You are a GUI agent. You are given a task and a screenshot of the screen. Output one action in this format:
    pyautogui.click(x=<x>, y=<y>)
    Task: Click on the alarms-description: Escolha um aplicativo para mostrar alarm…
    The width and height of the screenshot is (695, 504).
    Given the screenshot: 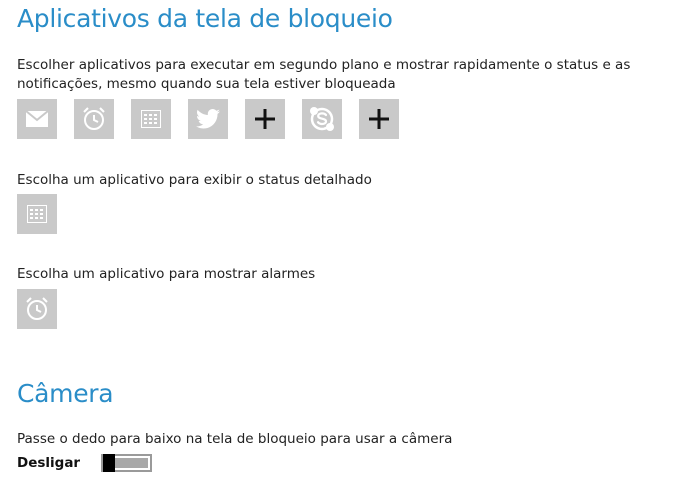 What is the action you would take?
    pyautogui.click(x=166, y=274)
    